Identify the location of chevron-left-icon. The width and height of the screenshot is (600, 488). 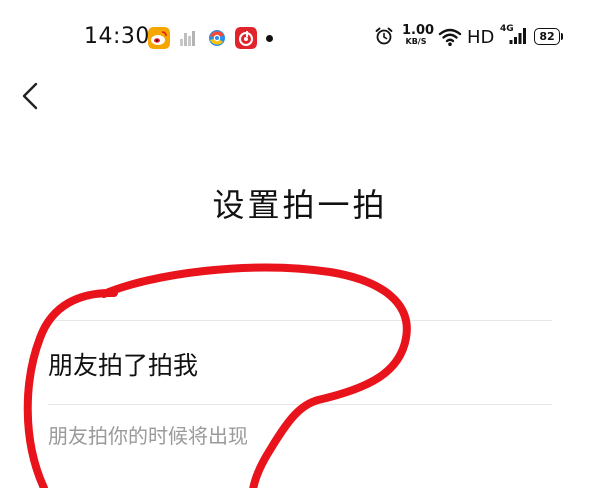
(30, 96).